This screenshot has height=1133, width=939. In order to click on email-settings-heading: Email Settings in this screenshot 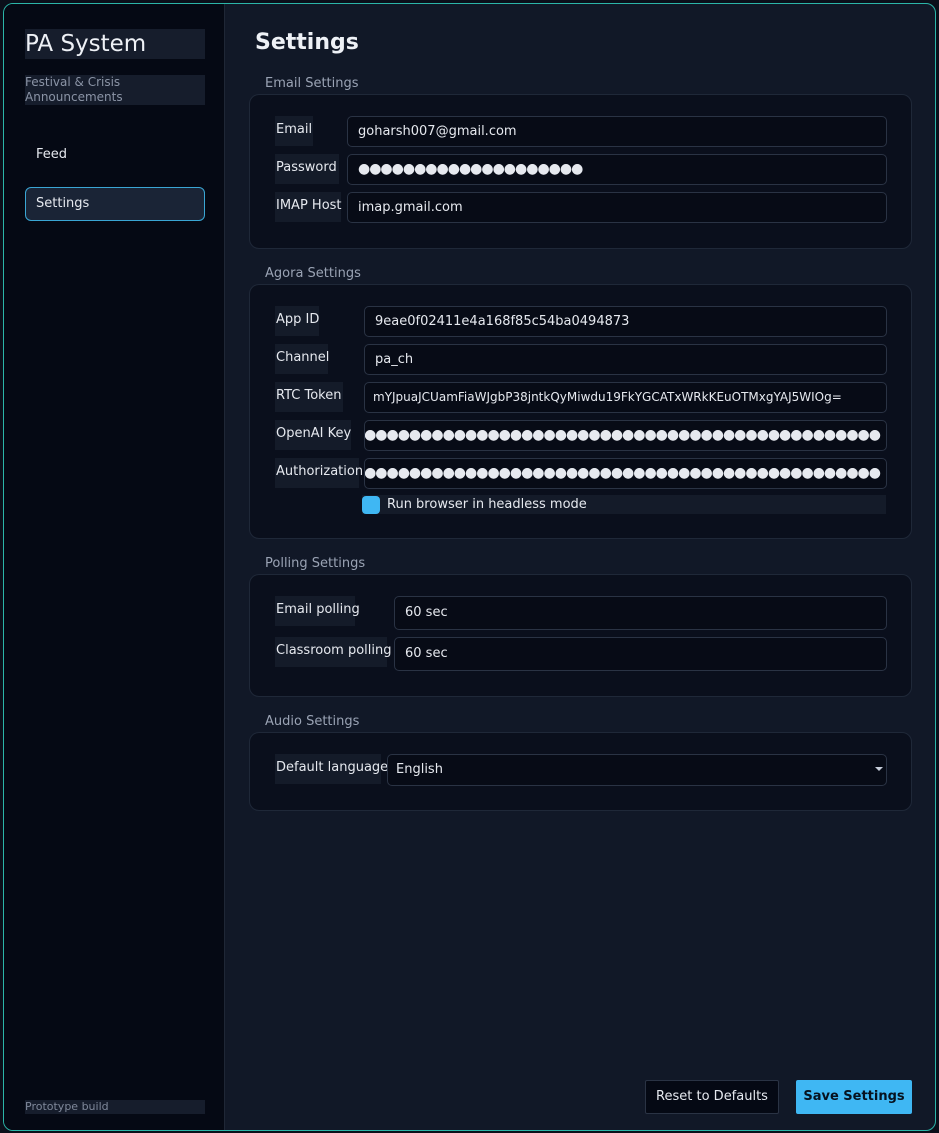, I will do `click(312, 83)`.